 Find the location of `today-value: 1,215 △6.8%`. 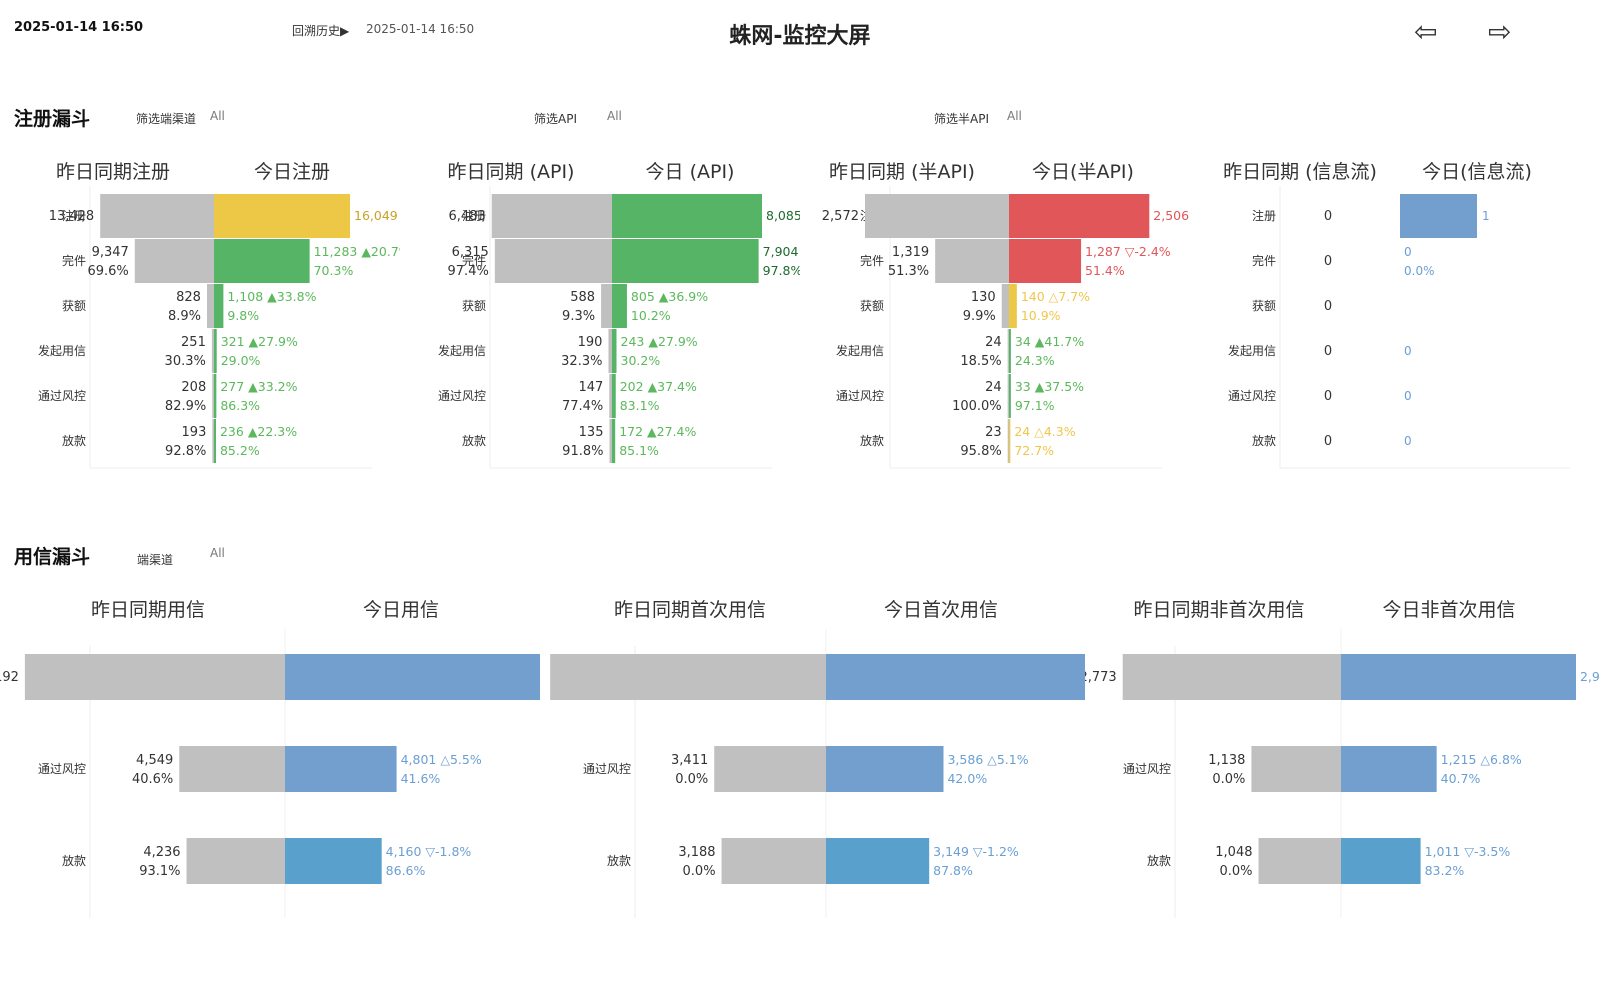

today-value: 1,215 △6.8% is located at coordinates (1481, 759).